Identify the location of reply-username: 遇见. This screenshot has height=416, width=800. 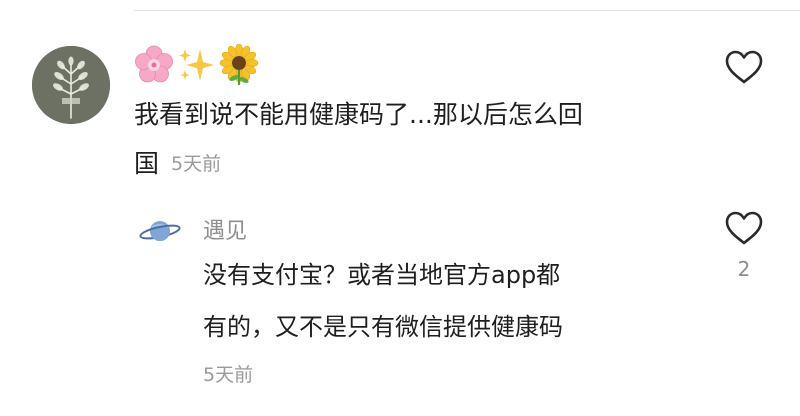
(225, 229).